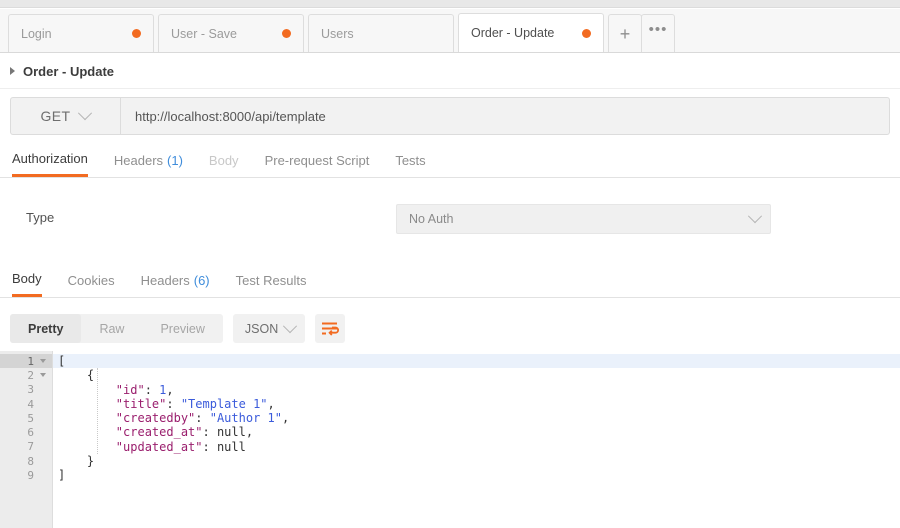 This screenshot has height=528, width=900. I want to click on request-tab-label: Users, so click(337, 33).